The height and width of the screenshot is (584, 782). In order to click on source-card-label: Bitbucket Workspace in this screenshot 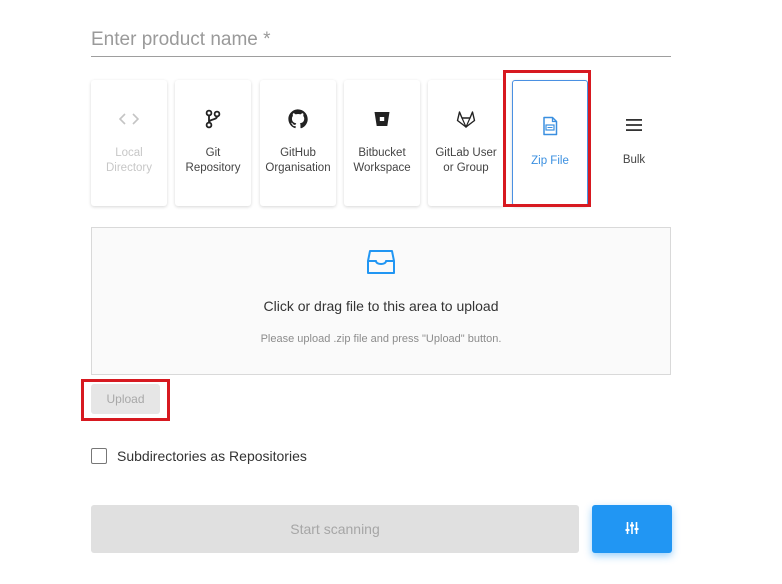, I will do `click(382, 160)`.